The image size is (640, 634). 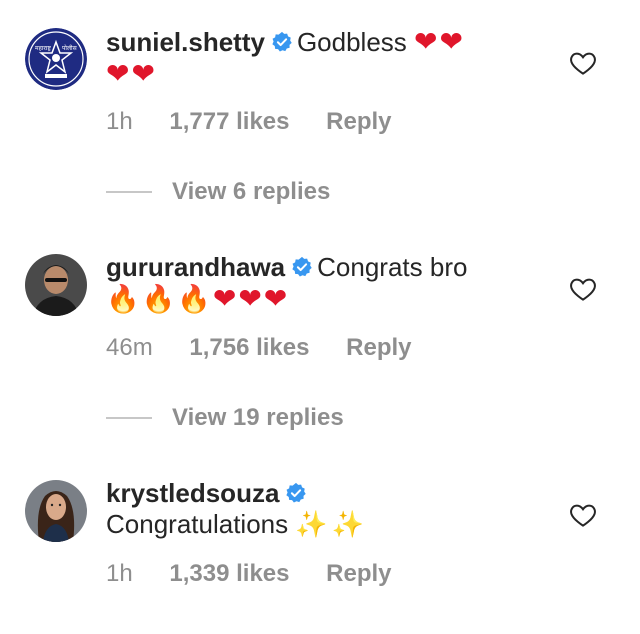 I want to click on username: suniel.shetty, so click(x=185, y=42).